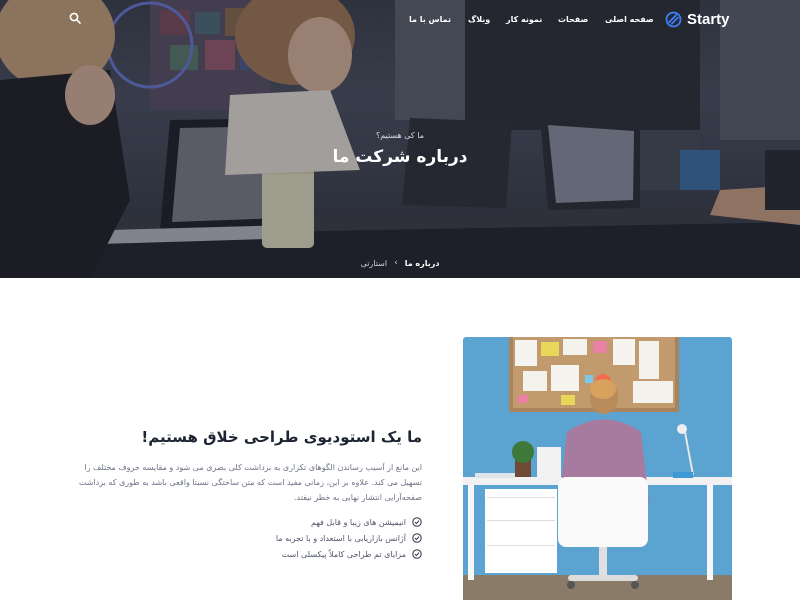  What do you see at coordinates (340, 538) in the screenshot?
I see `feature-label: آژانس بازاریابی با استعداد و با تجربه ما` at bounding box center [340, 538].